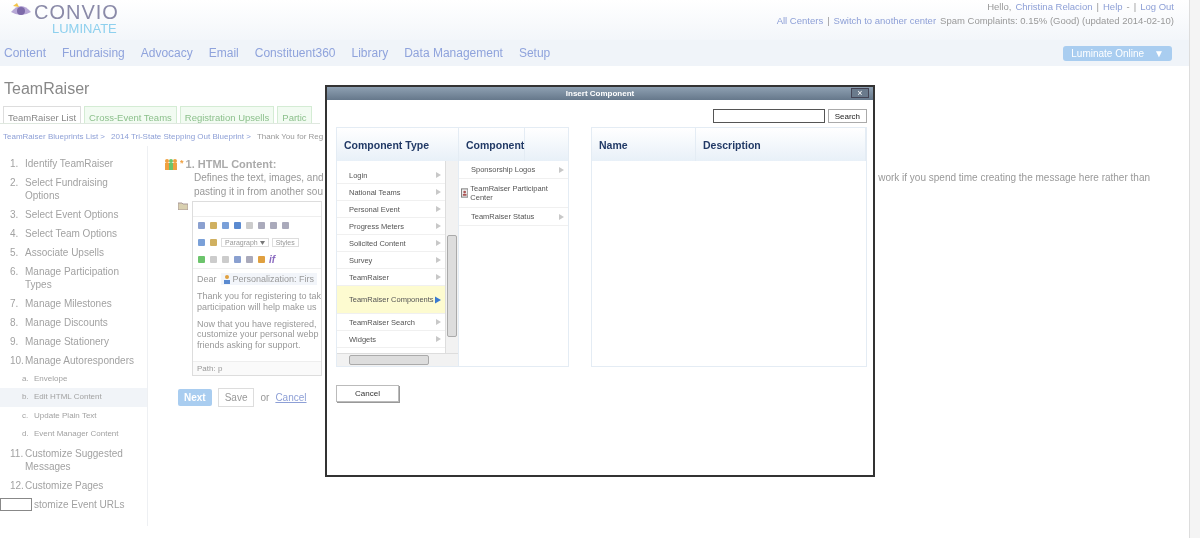 This screenshot has width=1200, height=538. I want to click on nav-link: Library, so click(370, 53).